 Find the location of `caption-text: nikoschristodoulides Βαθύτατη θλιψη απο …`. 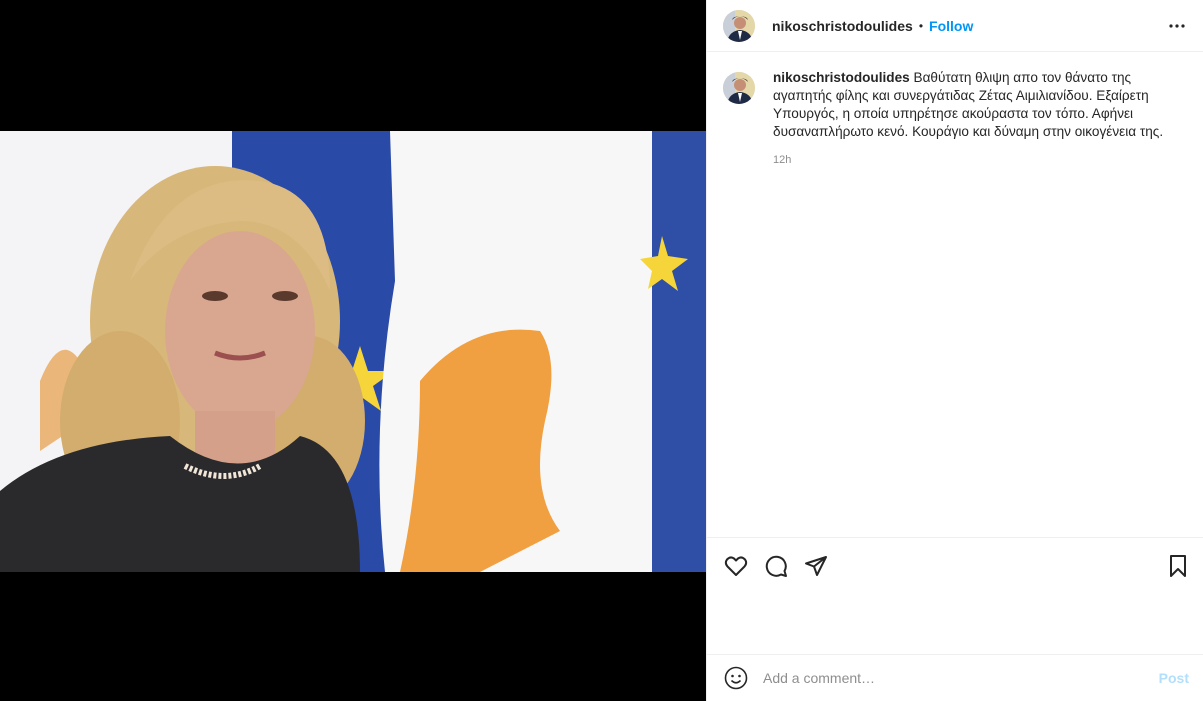

caption-text: nikoschristodoulides Βαθύτατη θλιψη απο … is located at coordinates (978, 105).